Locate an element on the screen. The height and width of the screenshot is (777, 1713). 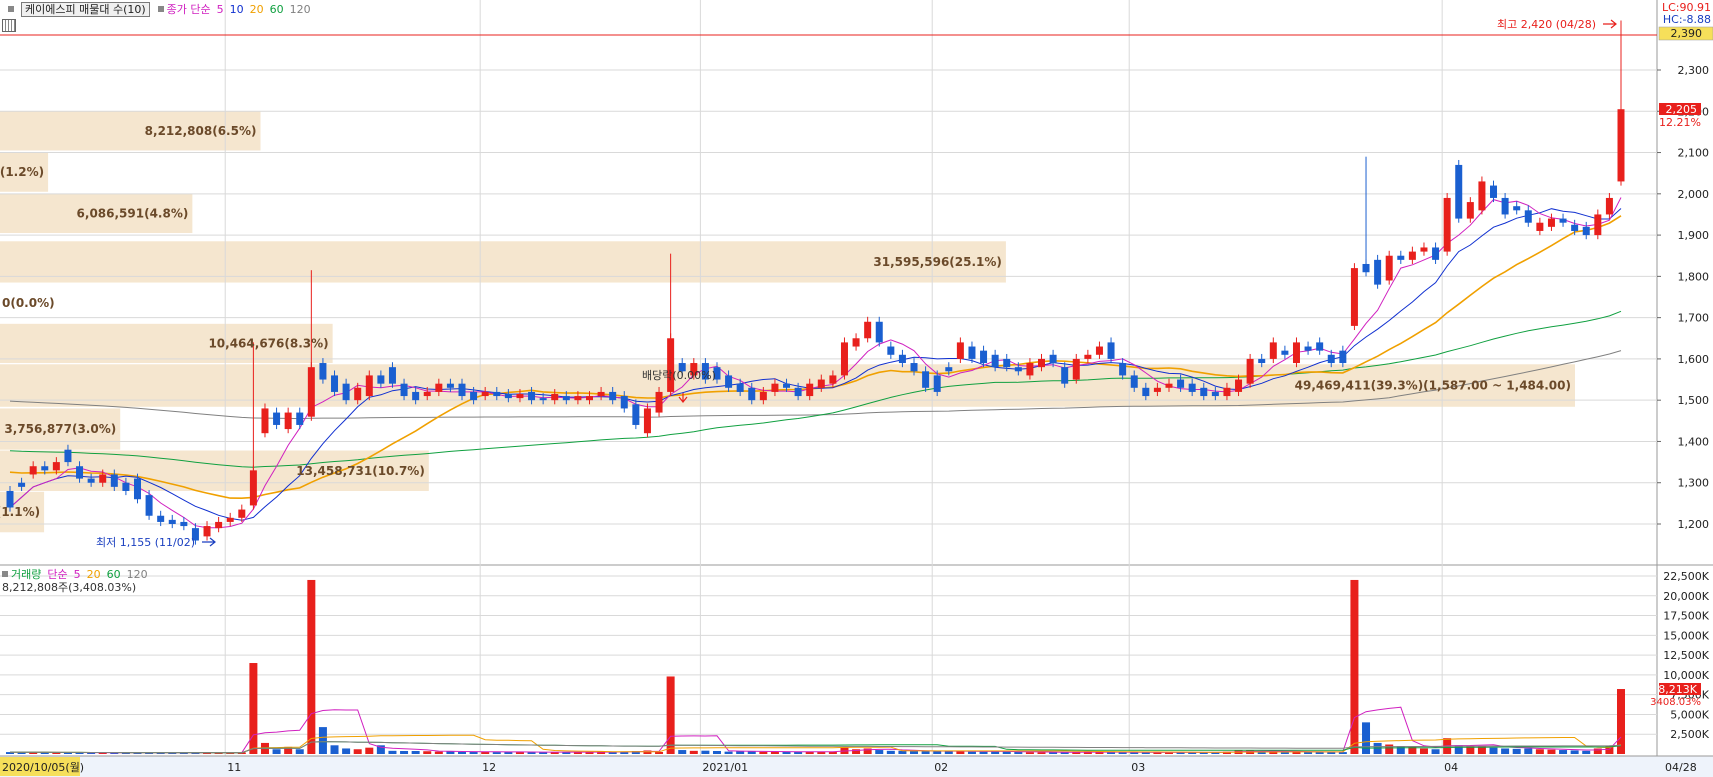
ma-period-60: 60 is located at coordinates (277, 9).